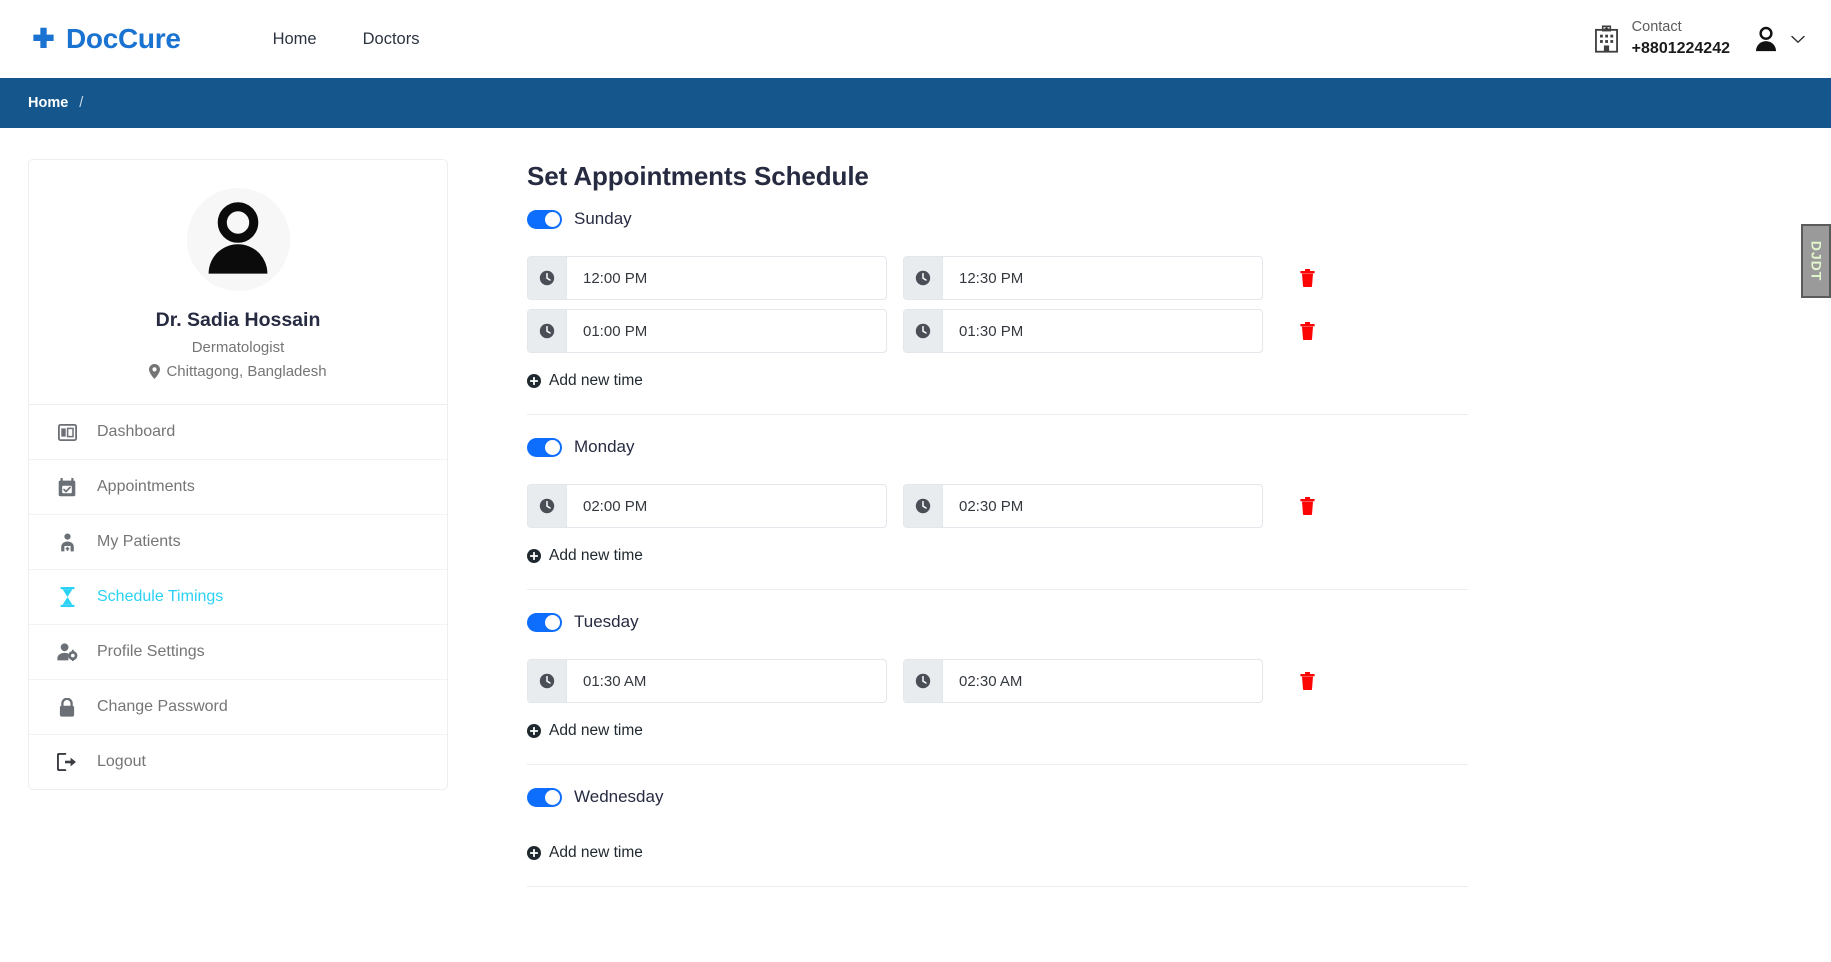  What do you see at coordinates (146, 486) in the screenshot?
I see `sidebar-item-label: Appointments` at bounding box center [146, 486].